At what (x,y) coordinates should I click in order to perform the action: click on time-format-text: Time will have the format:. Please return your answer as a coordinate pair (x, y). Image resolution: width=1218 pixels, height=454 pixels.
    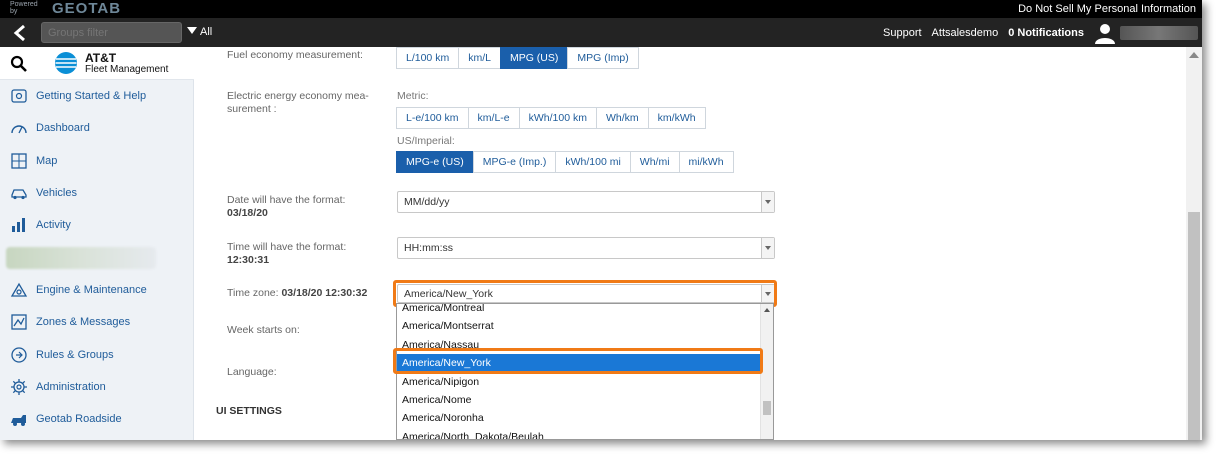
    Looking at the image, I should click on (287, 247).